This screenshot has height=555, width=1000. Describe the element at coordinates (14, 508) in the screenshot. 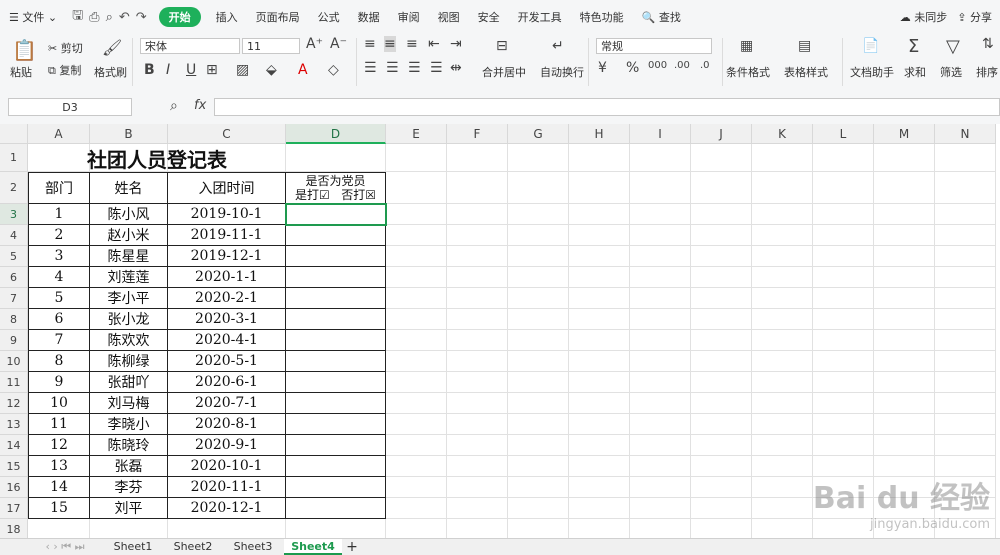

I see `row-header-17: 17` at that location.